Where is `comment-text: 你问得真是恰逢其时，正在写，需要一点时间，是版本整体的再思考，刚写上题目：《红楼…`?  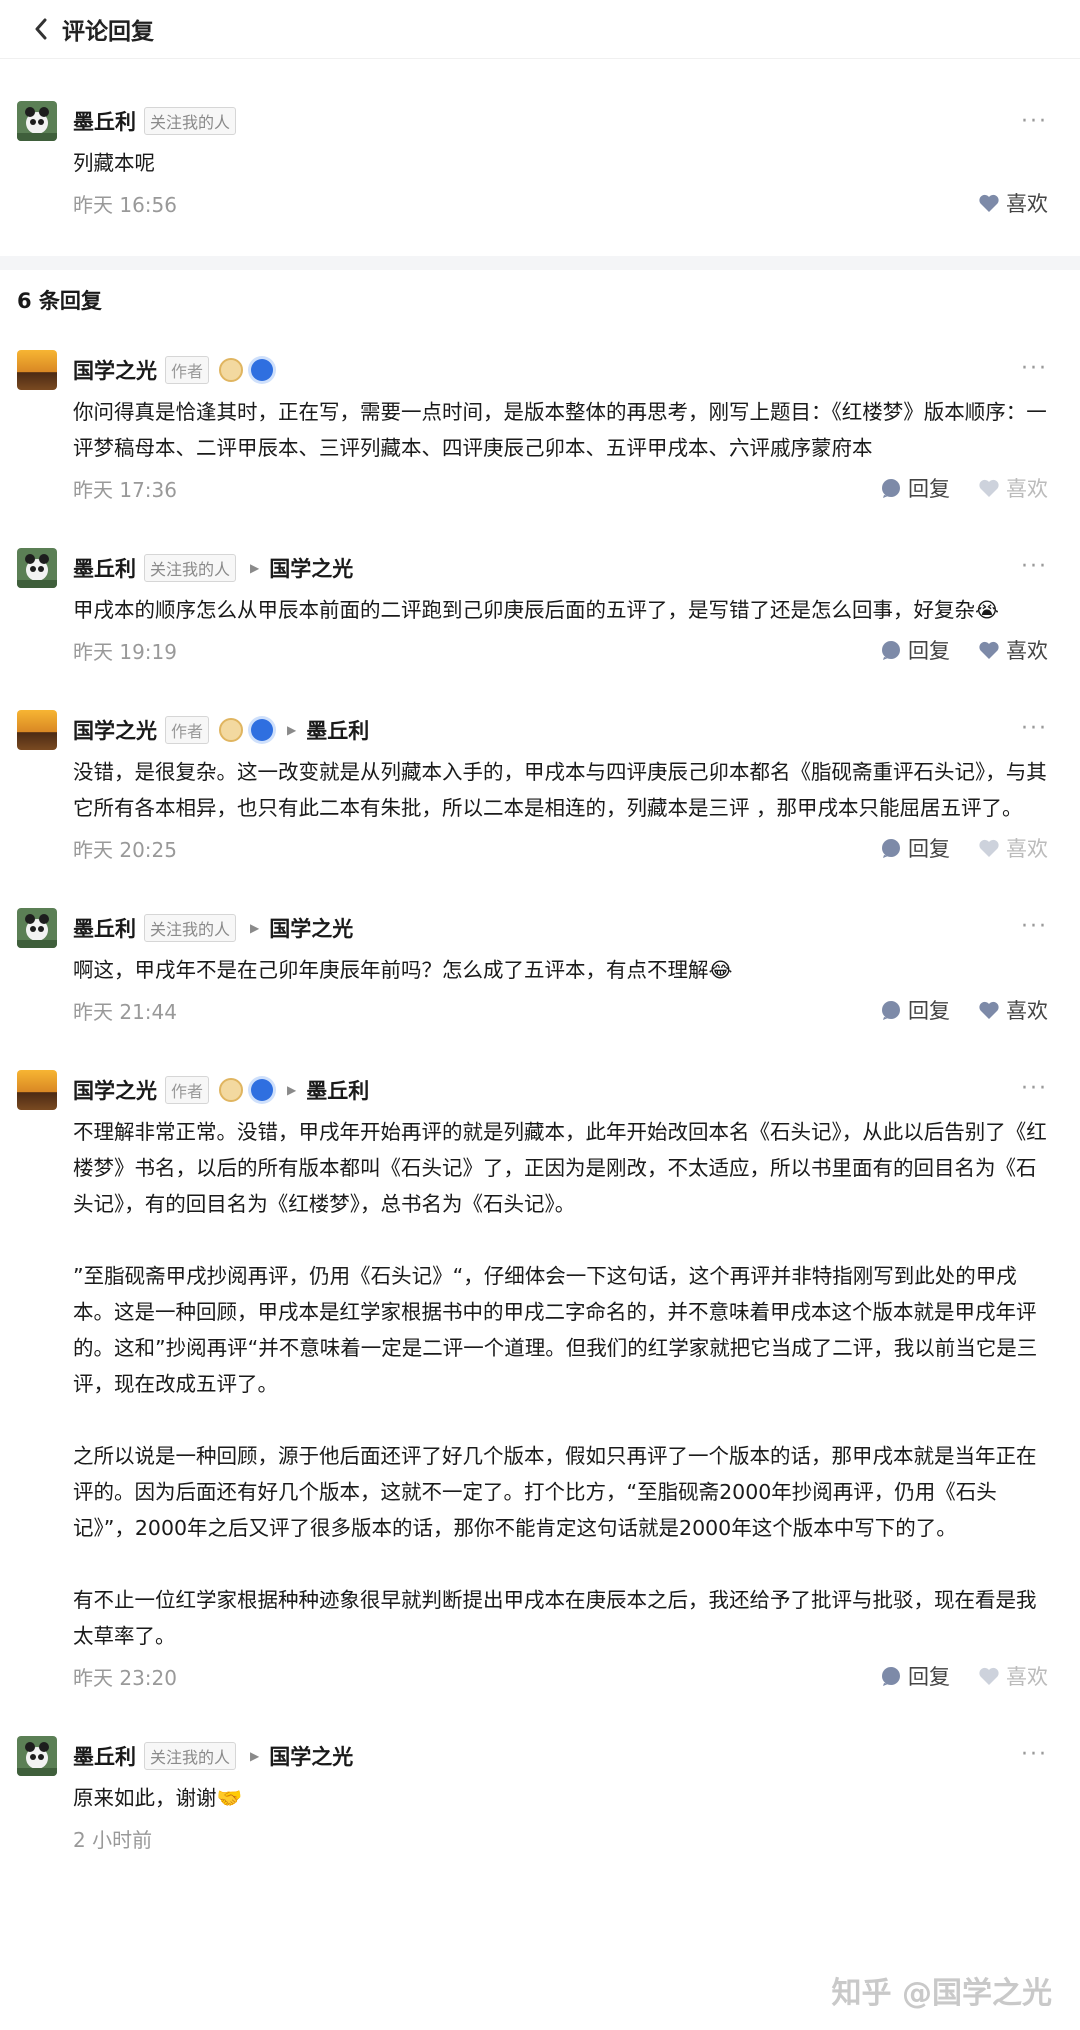
comment-text: 你问得真是恰逢其时，正在写，需要一点时间，是版本整体的再思考，刚写上题目：《红楼… is located at coordinates (560, 430).